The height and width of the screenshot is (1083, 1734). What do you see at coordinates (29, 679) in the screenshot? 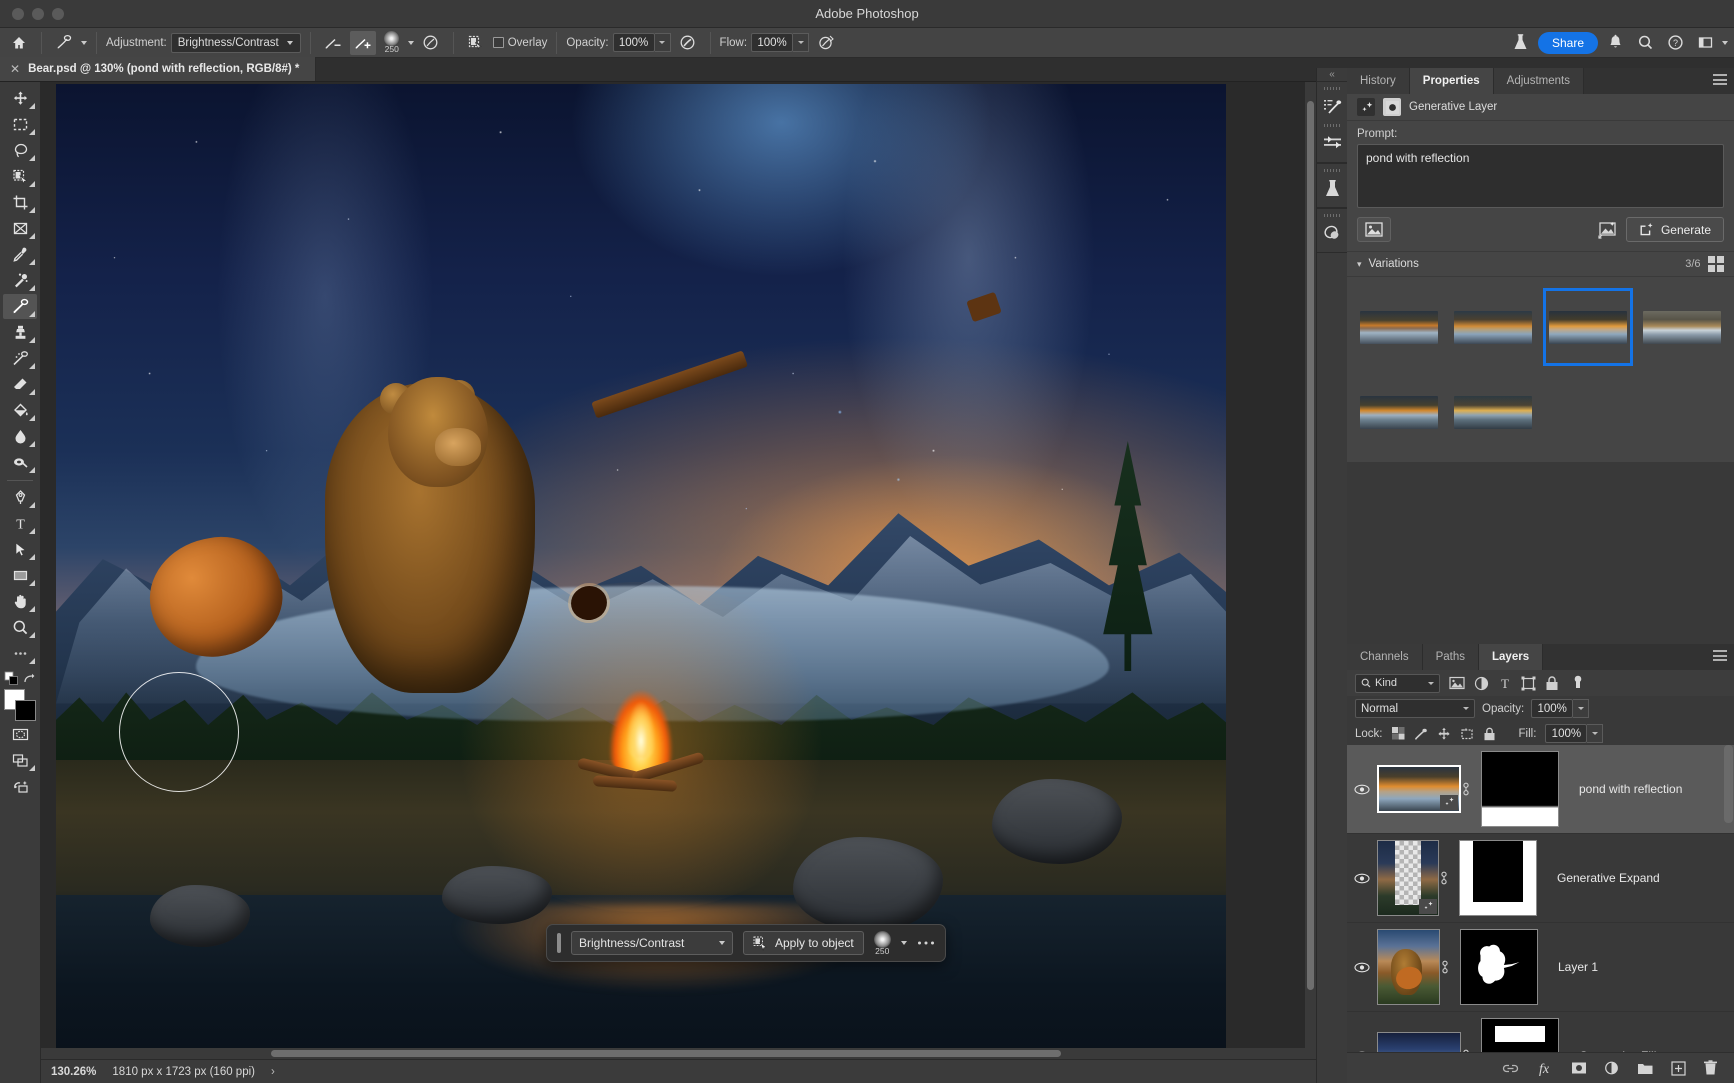
I see `swap-colors-icon` at bounding box center [29, 679].